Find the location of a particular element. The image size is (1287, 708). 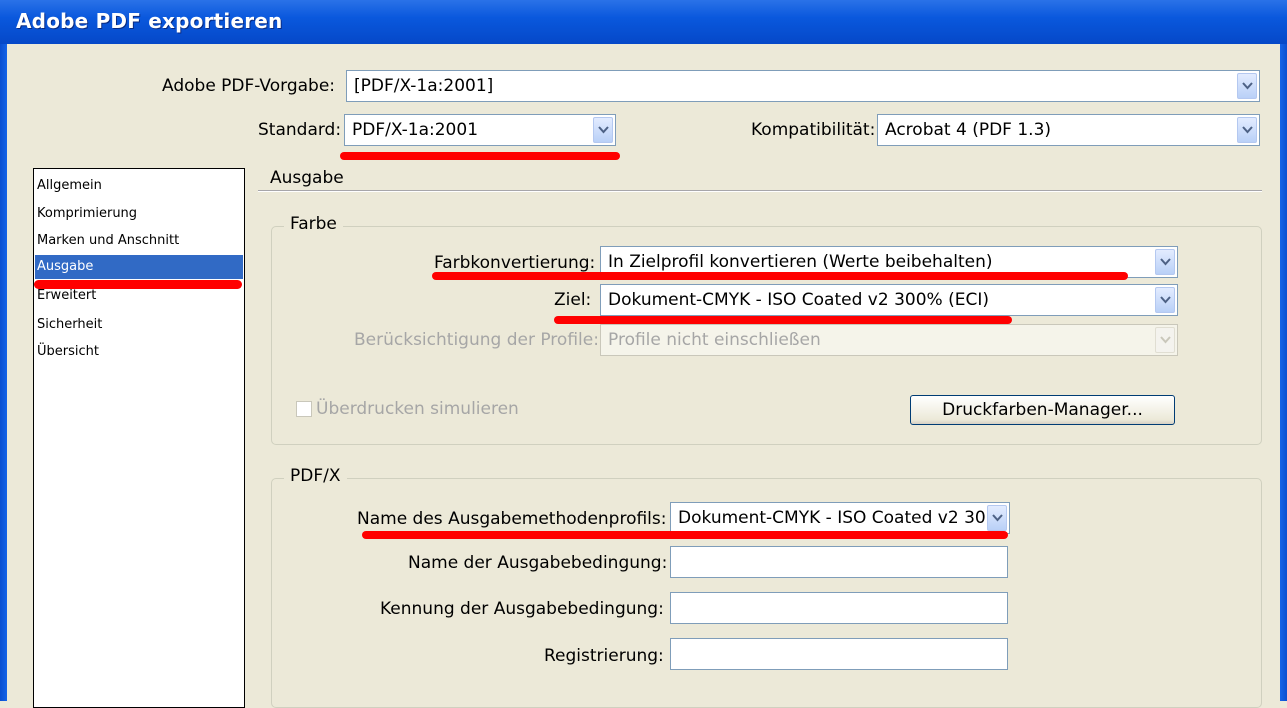

conversion-label-text: Farbkonvertierung: is located at coordinates (515, 263).